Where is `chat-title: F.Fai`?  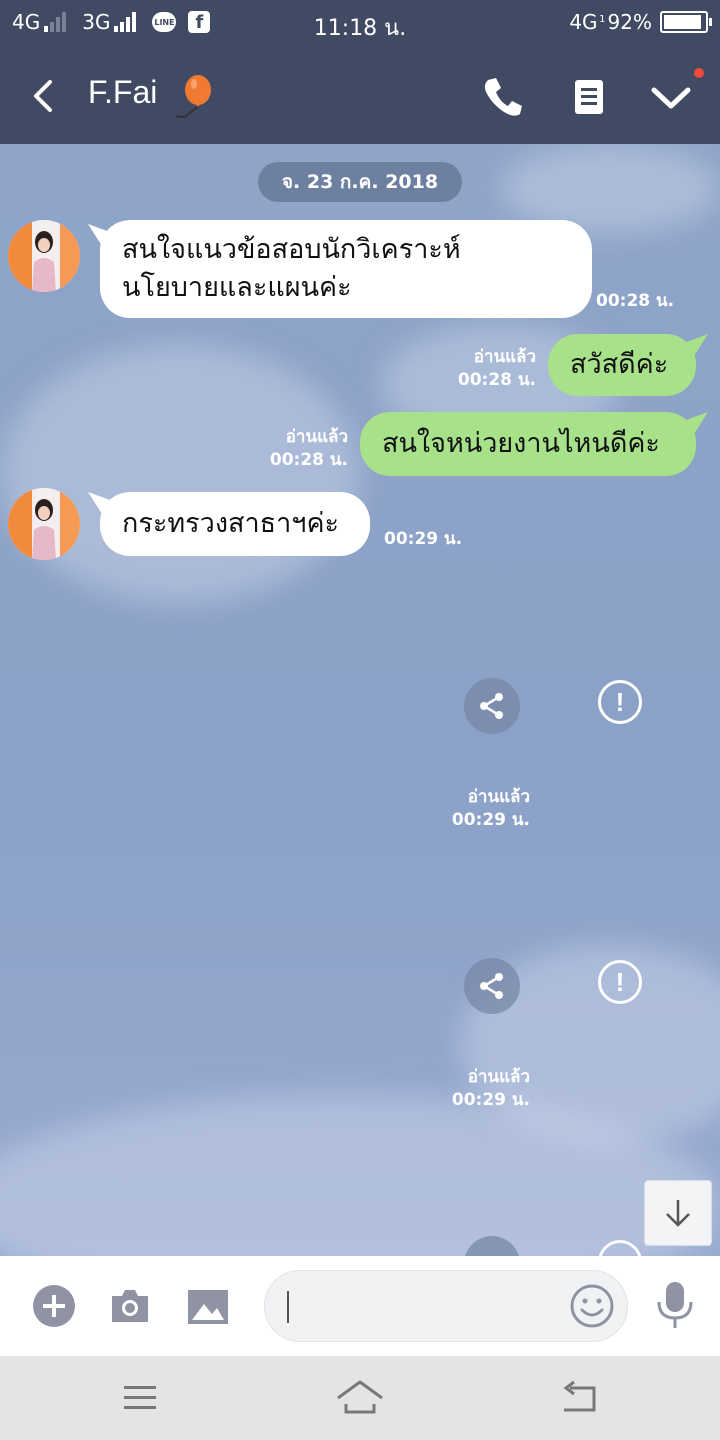 chat-title: F.Fai is located at coordinates (122, 92).